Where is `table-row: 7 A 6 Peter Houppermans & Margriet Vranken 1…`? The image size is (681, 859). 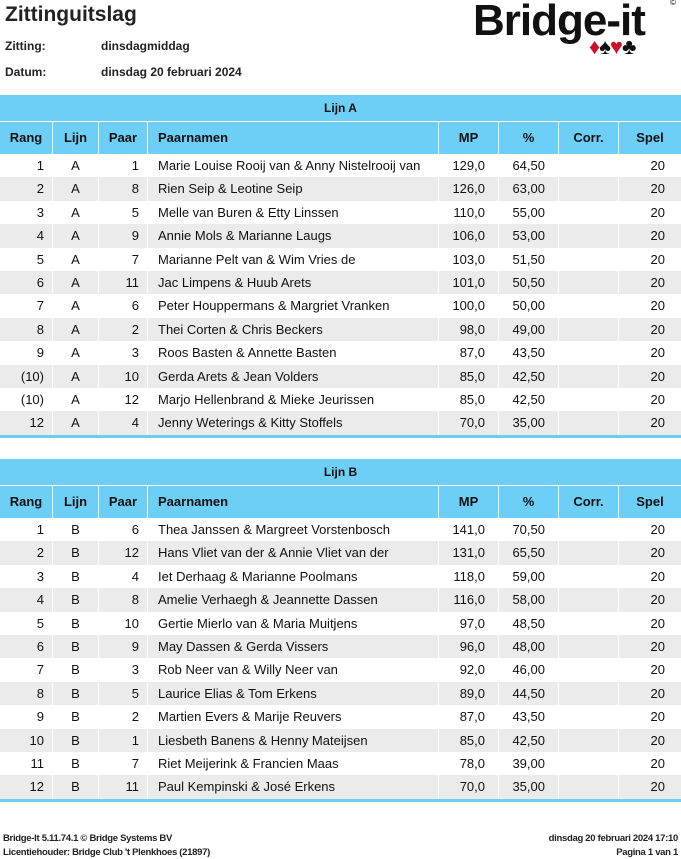
table-row: 7 A 6 Peter Houppermans & Margriet Vranken 1… is located at coordinates (340, 306).